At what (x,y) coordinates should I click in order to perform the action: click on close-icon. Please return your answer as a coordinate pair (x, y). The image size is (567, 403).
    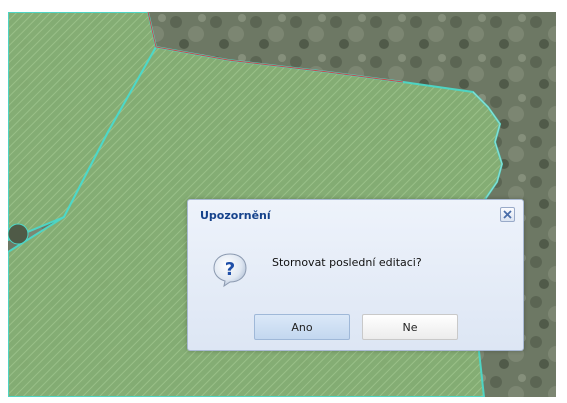
    Looking at the image, I should click on (507, 214).